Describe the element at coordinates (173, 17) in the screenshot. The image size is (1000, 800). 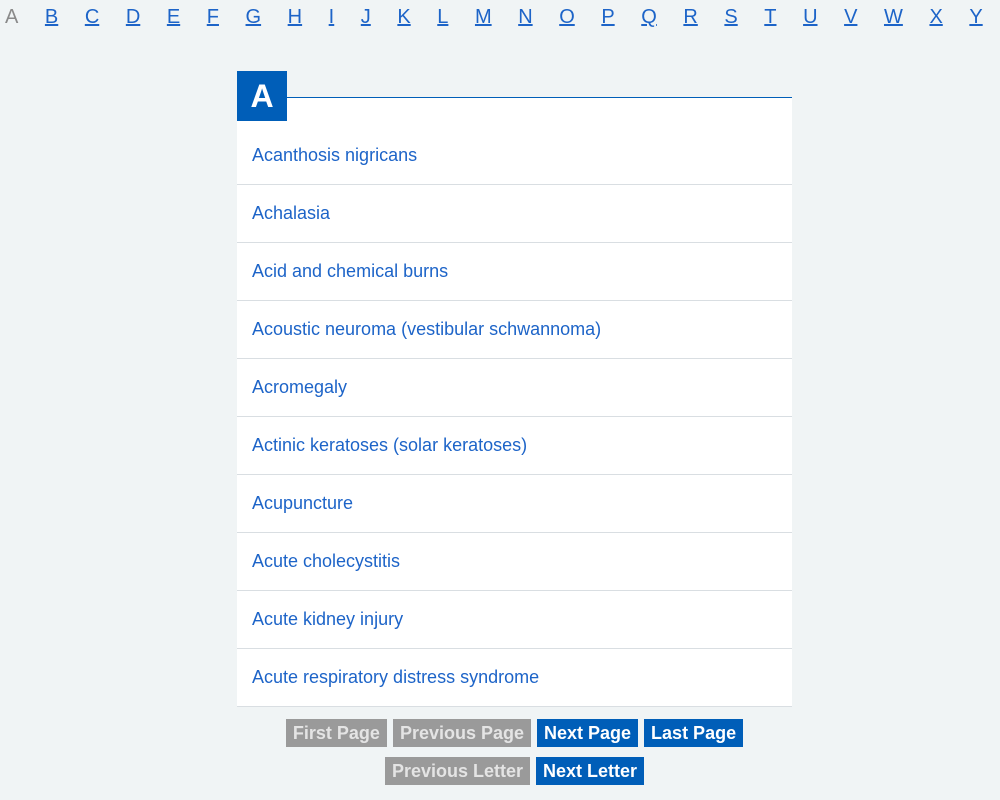
I see `letter-link-e: E` at that location.